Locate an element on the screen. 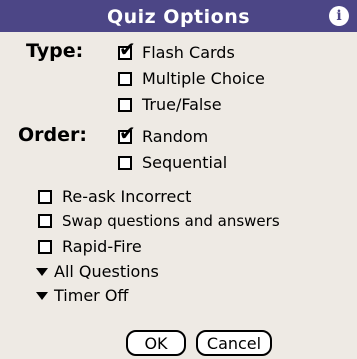 The image size is (357, 359). order-label: Order: is located at coordinates (52, 135).